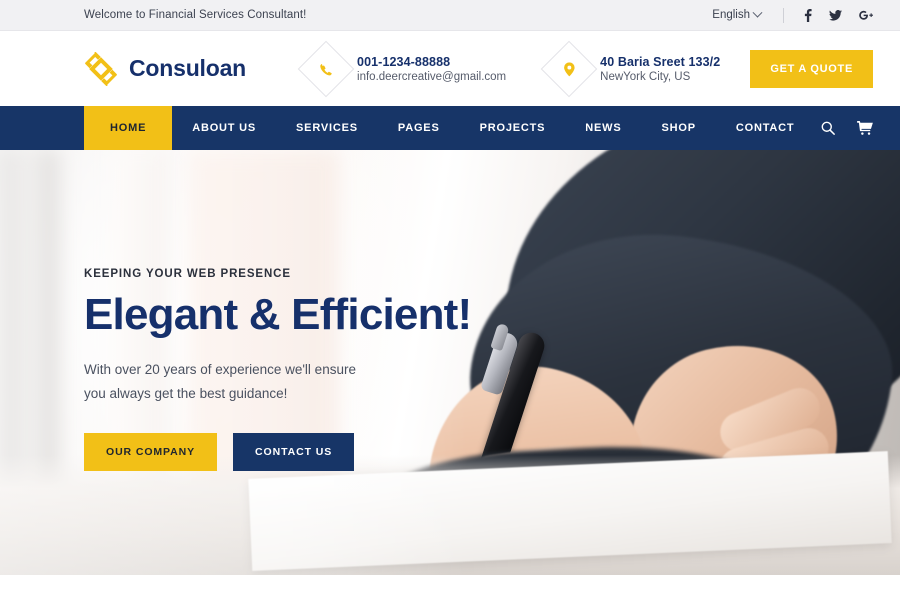 This screenshot has height=600, width=900. What do you see at coordinates (679, 128) in the screenshot?
I see `nav-item-shop: SHOP` at bounding box center [679, 128].